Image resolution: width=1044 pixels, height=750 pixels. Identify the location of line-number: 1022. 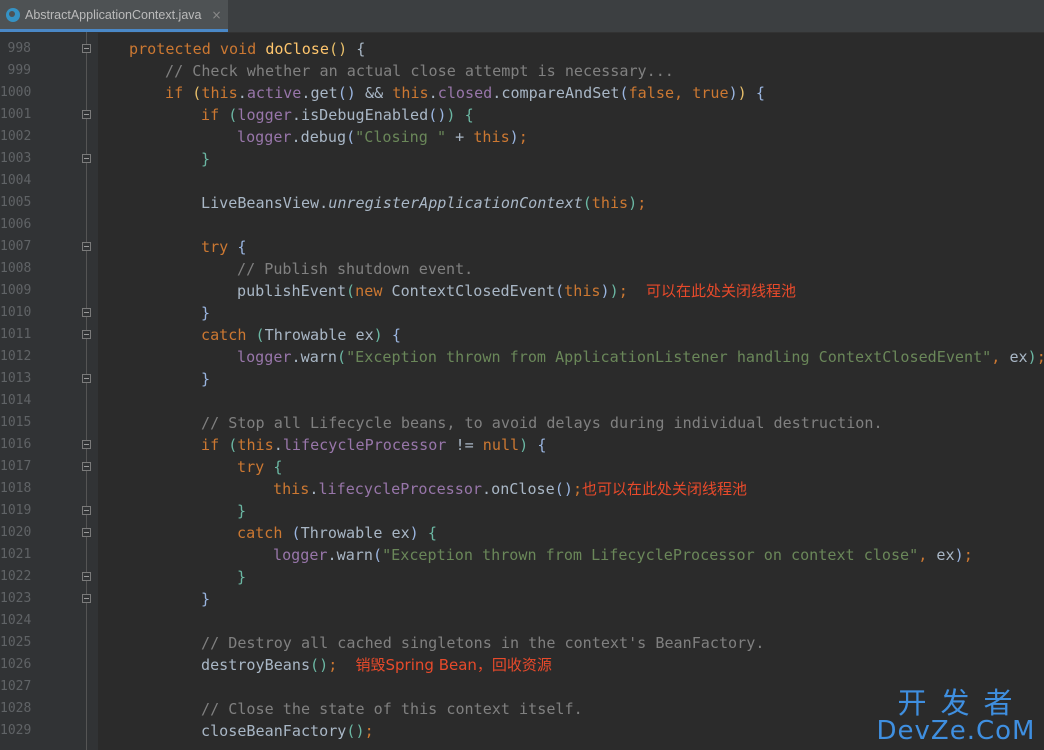
(16, 576).